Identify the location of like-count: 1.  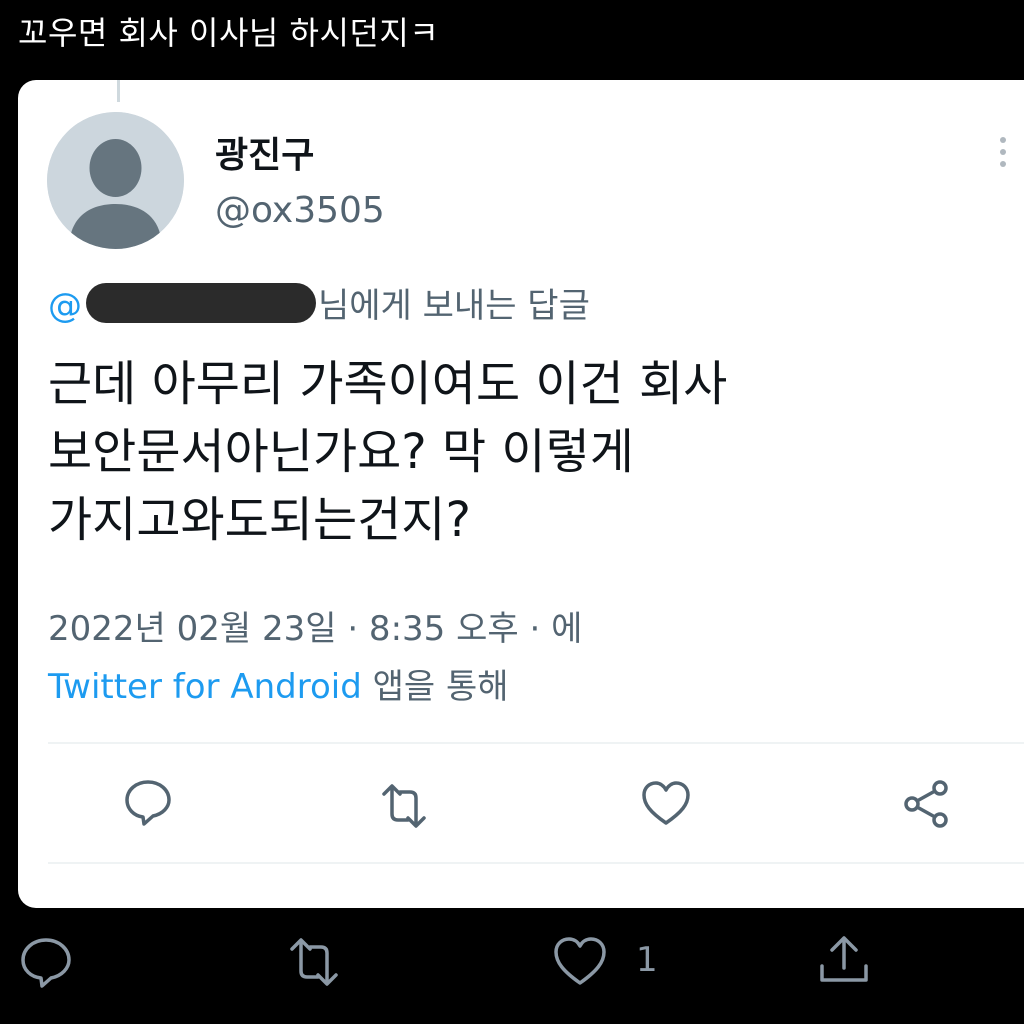
(647, 960).